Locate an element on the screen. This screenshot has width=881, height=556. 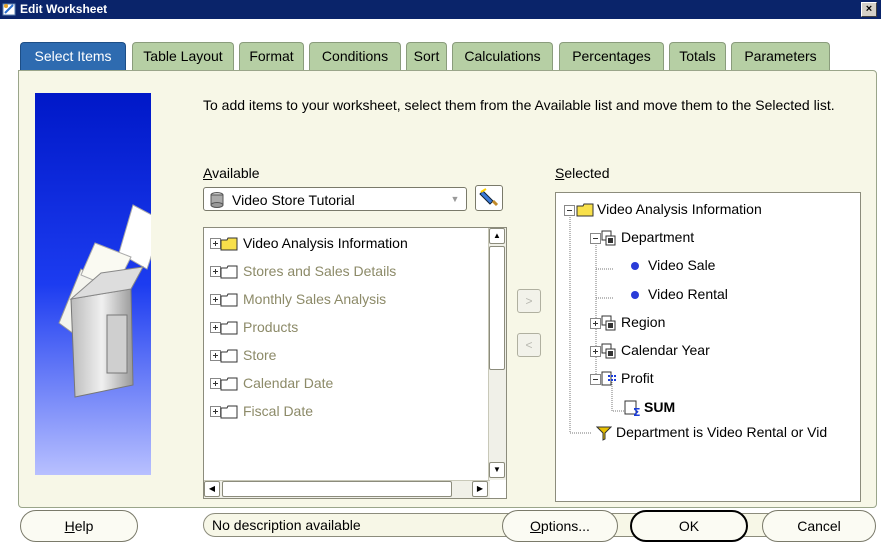
selected-label: Selected is located at coordinates (582, 173).